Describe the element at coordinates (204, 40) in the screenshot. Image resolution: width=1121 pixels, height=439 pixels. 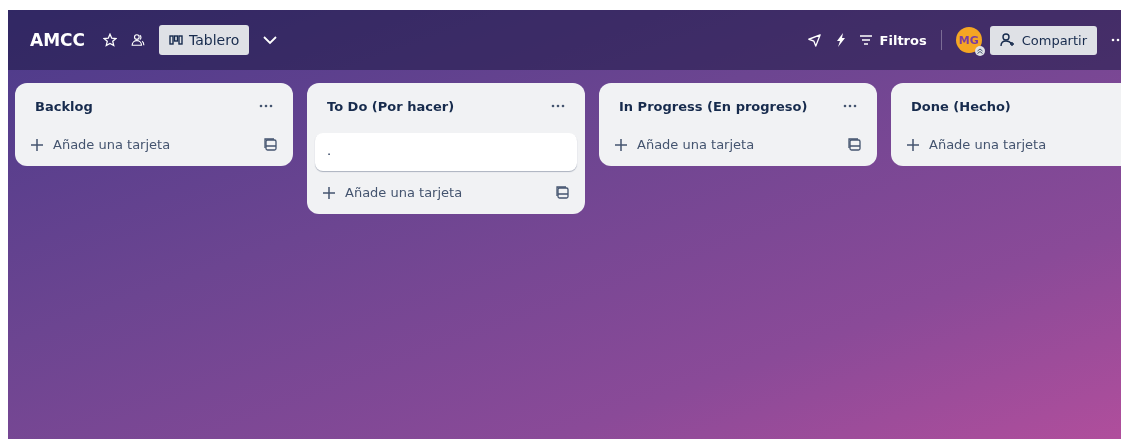
I see `board-view-button: Tablero` at that location.